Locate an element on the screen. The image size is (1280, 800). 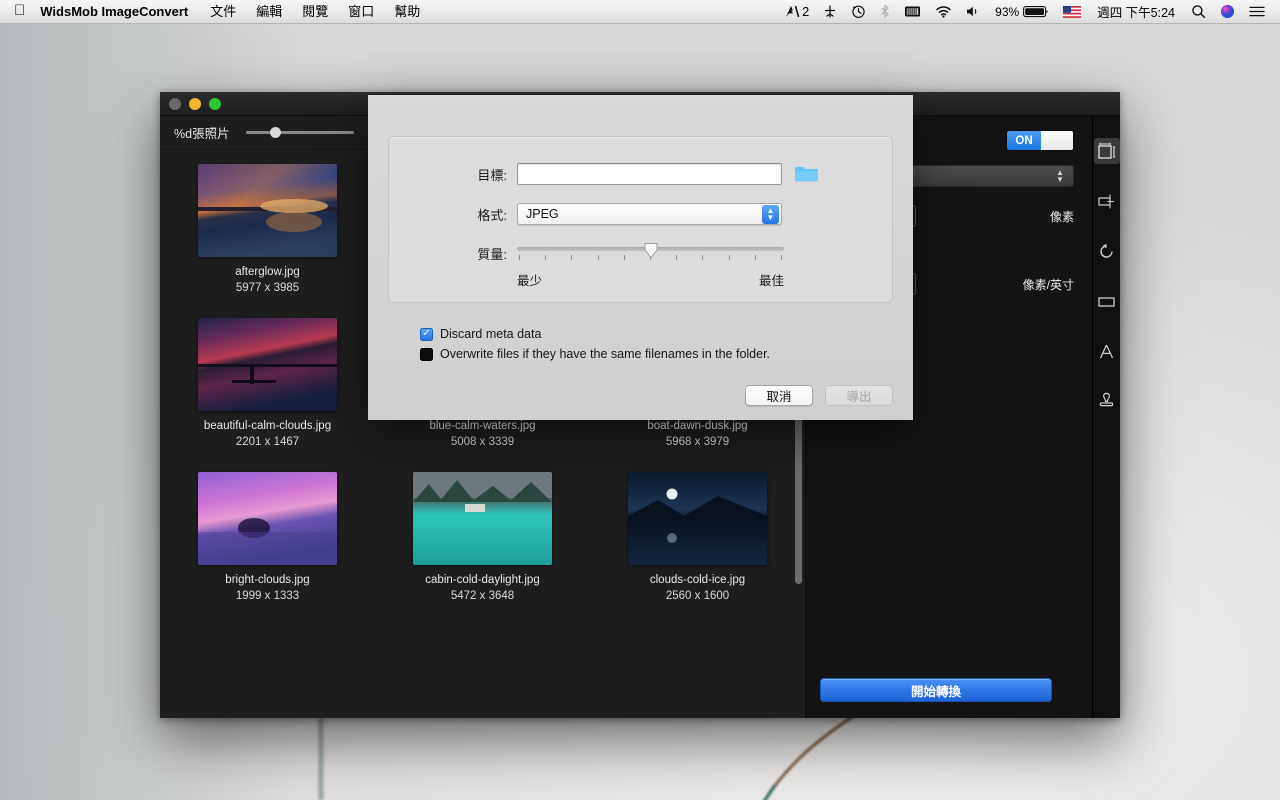
photo-count-label: %d張照片 is located at coordinates (202, 134).